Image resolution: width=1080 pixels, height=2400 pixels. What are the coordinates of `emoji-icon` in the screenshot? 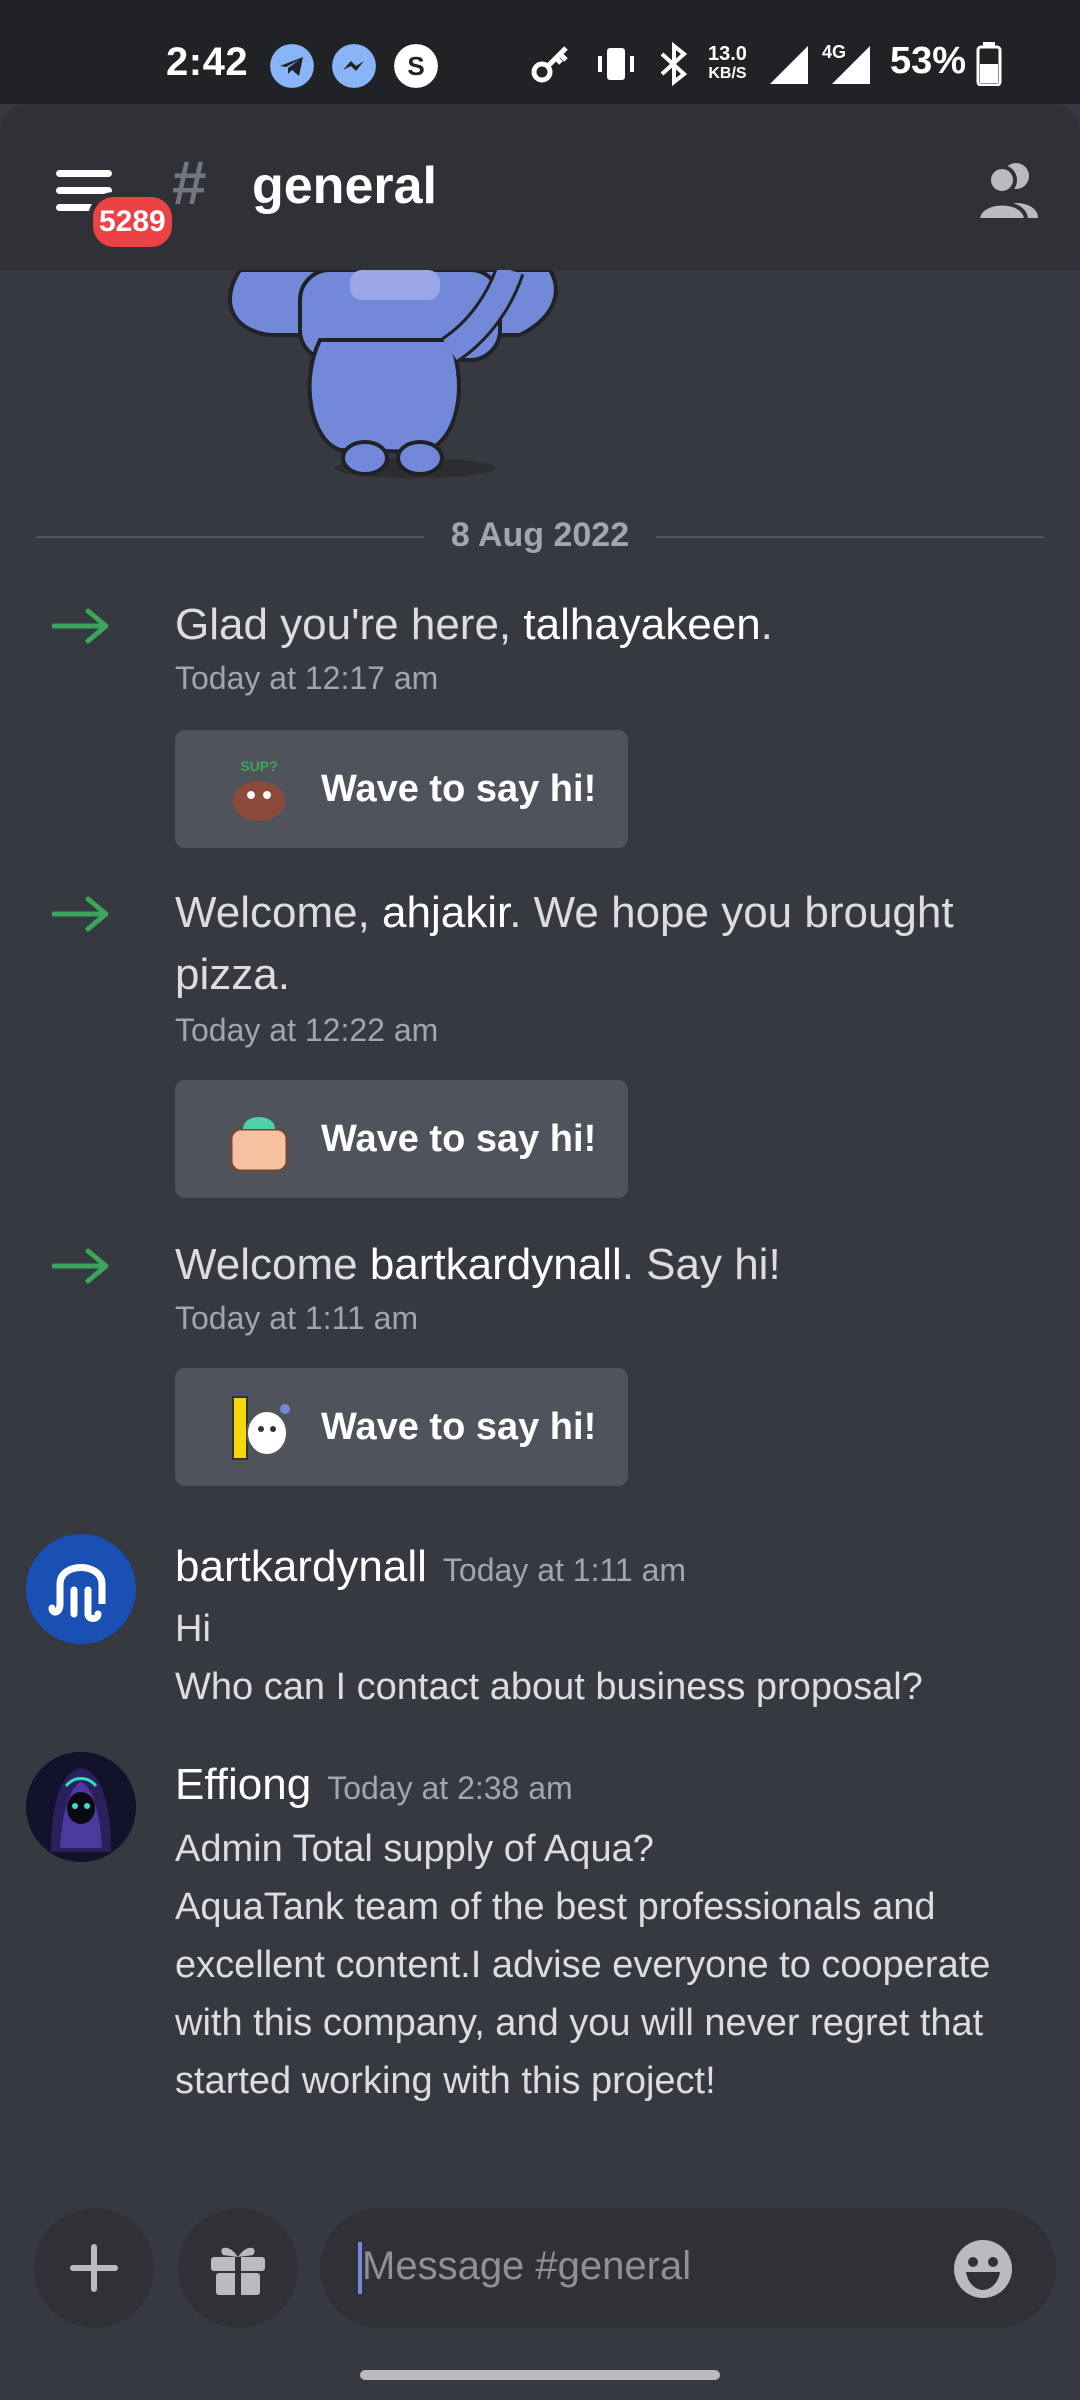 It's located at (983, 2269).